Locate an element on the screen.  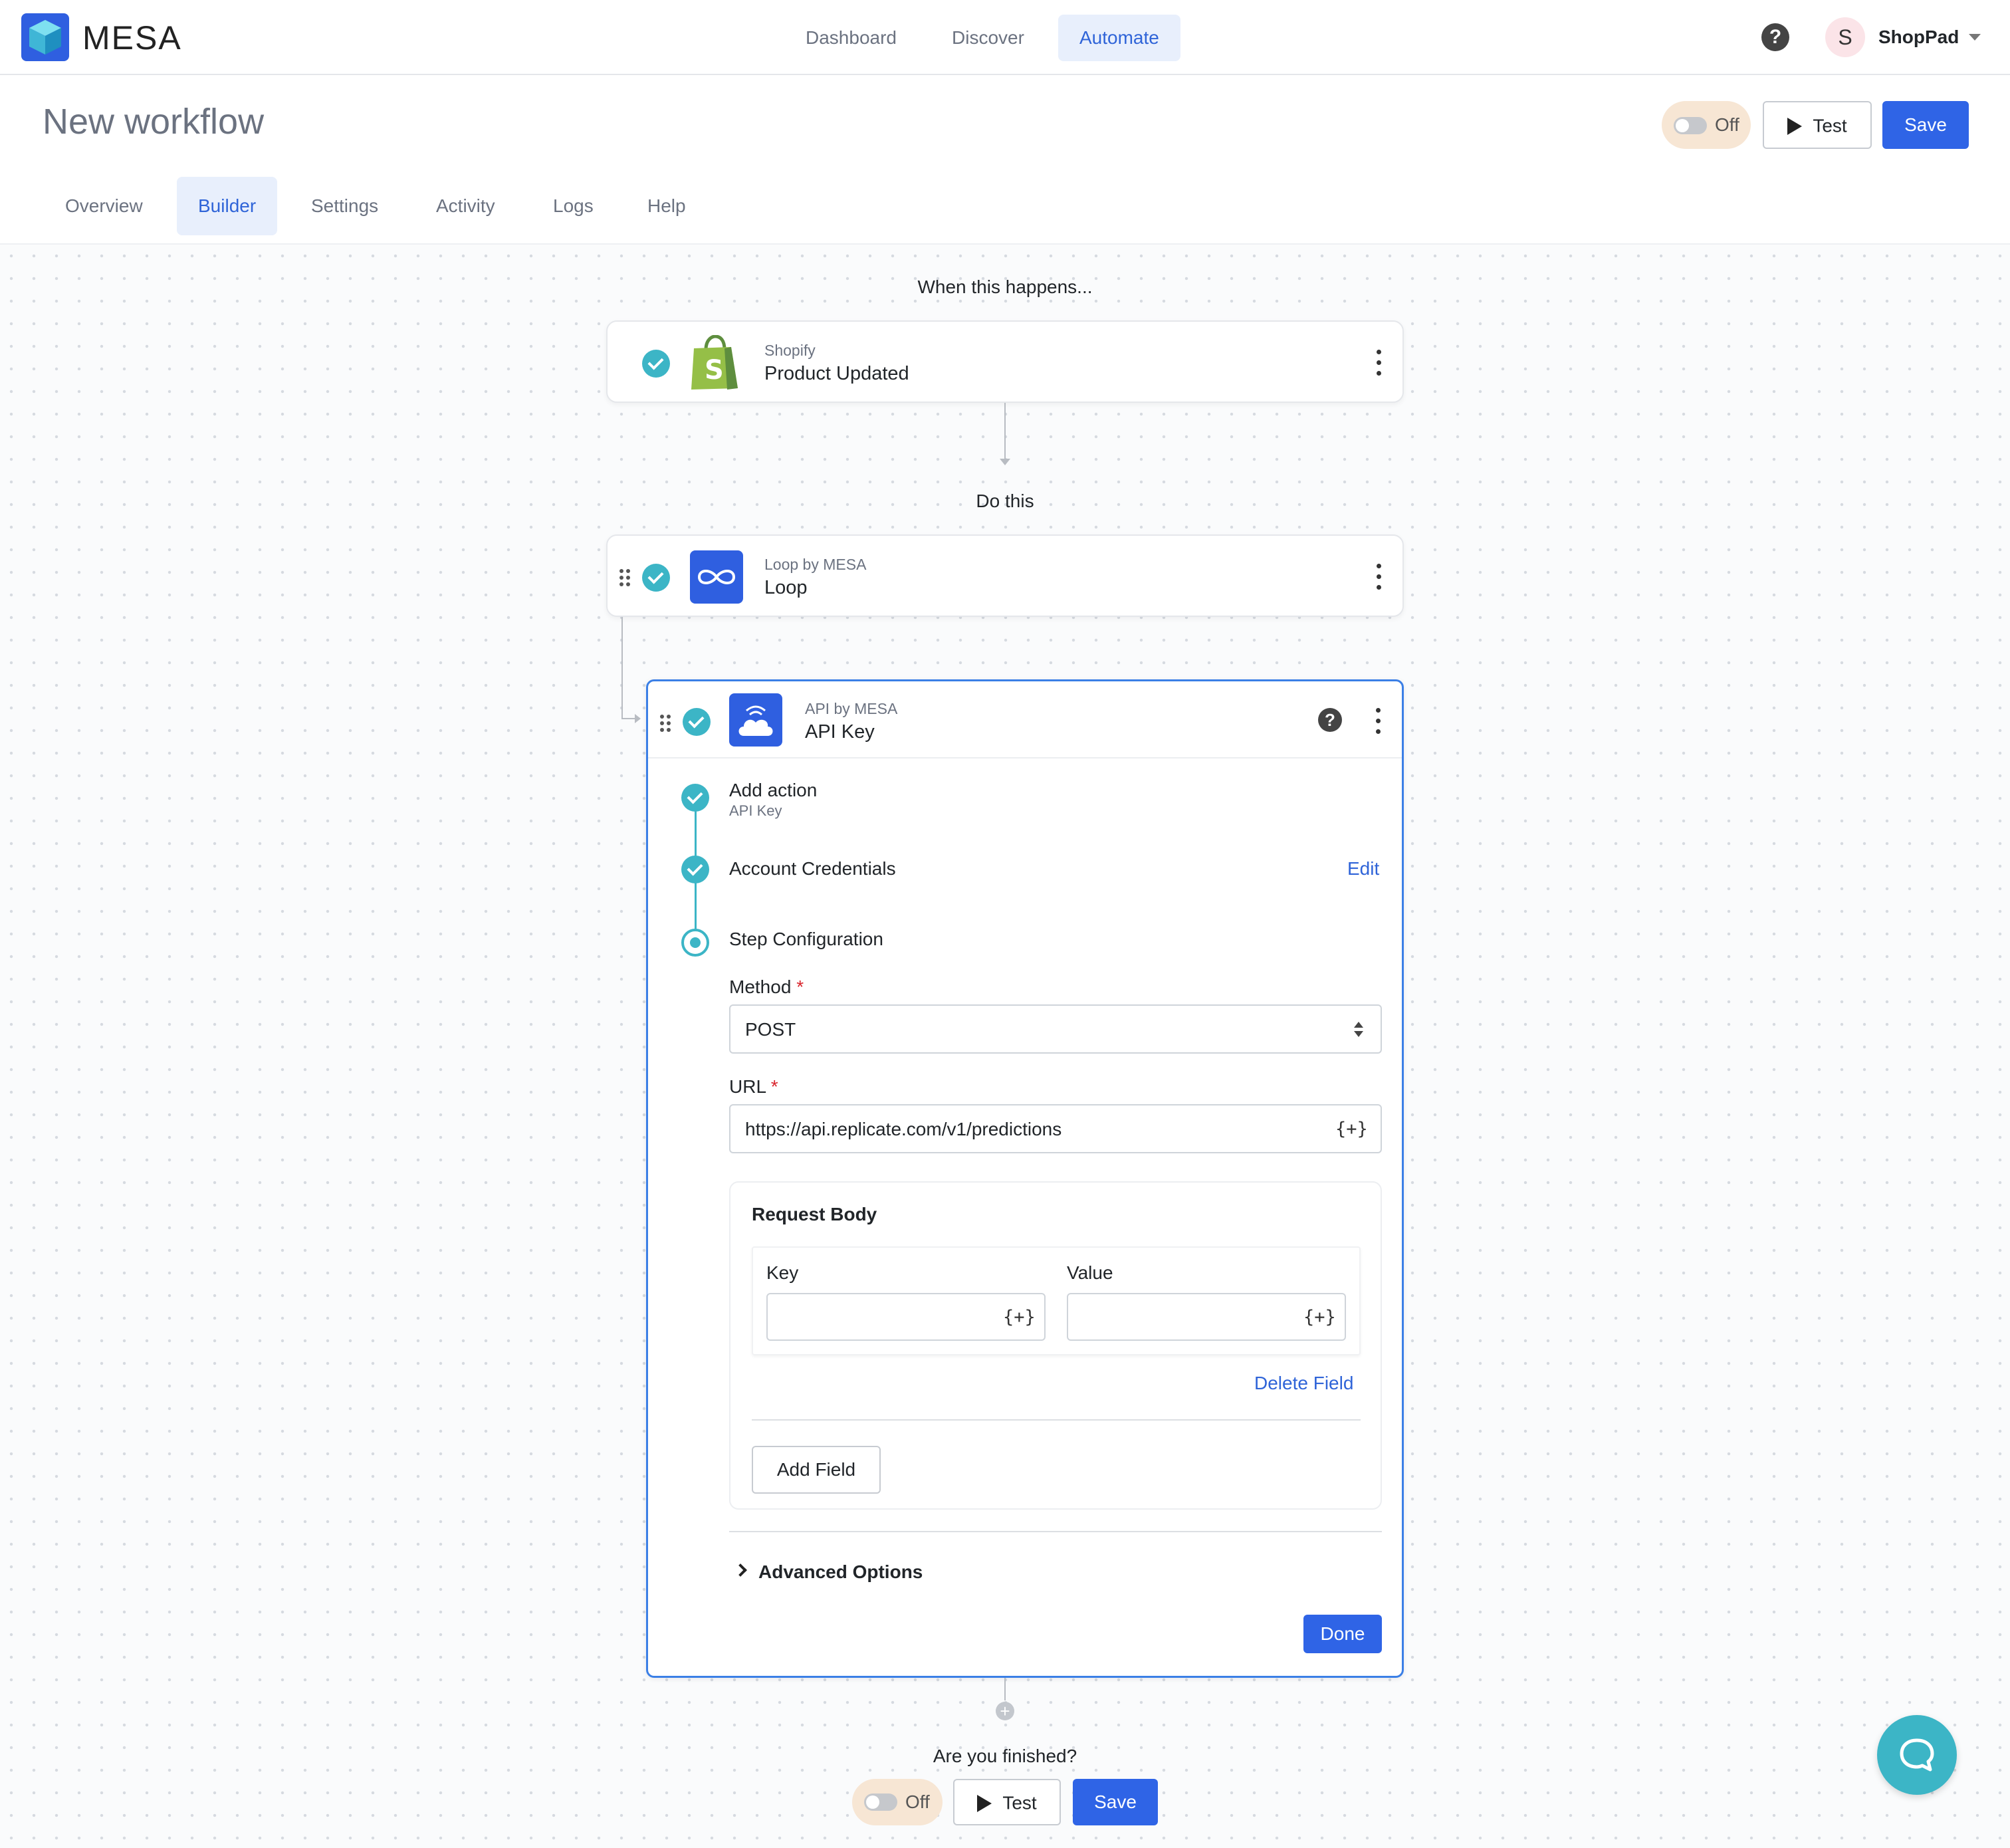
chat-bubble-icon is located at coordinates (1917, 1755).